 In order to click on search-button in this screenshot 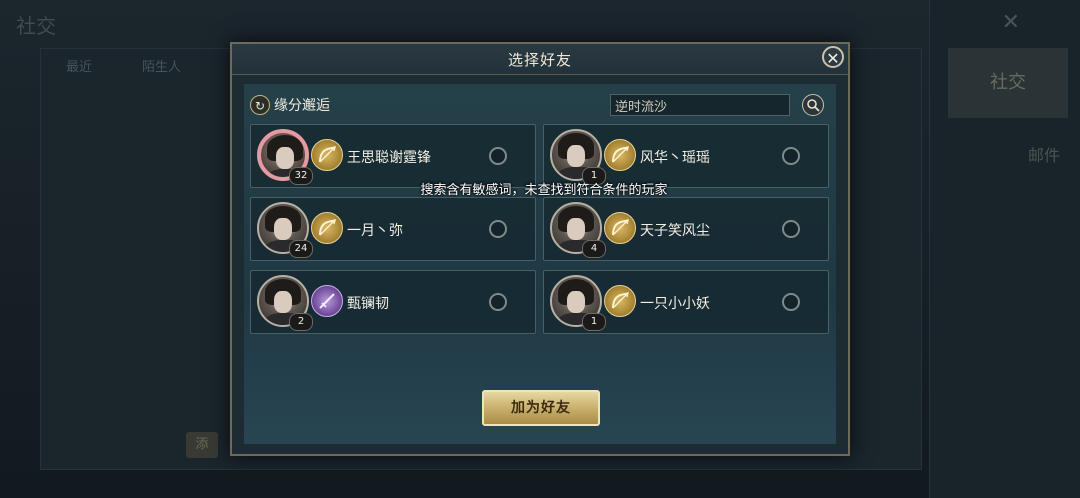, I will do `click(813, 105)`.